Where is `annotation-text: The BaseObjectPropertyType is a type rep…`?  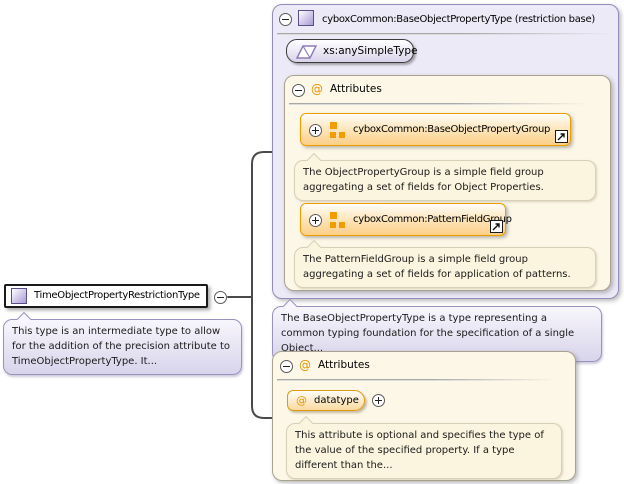 annotation-text: The BaseObjectPropertyType is a type rep… is located at coordinates (428, 333).